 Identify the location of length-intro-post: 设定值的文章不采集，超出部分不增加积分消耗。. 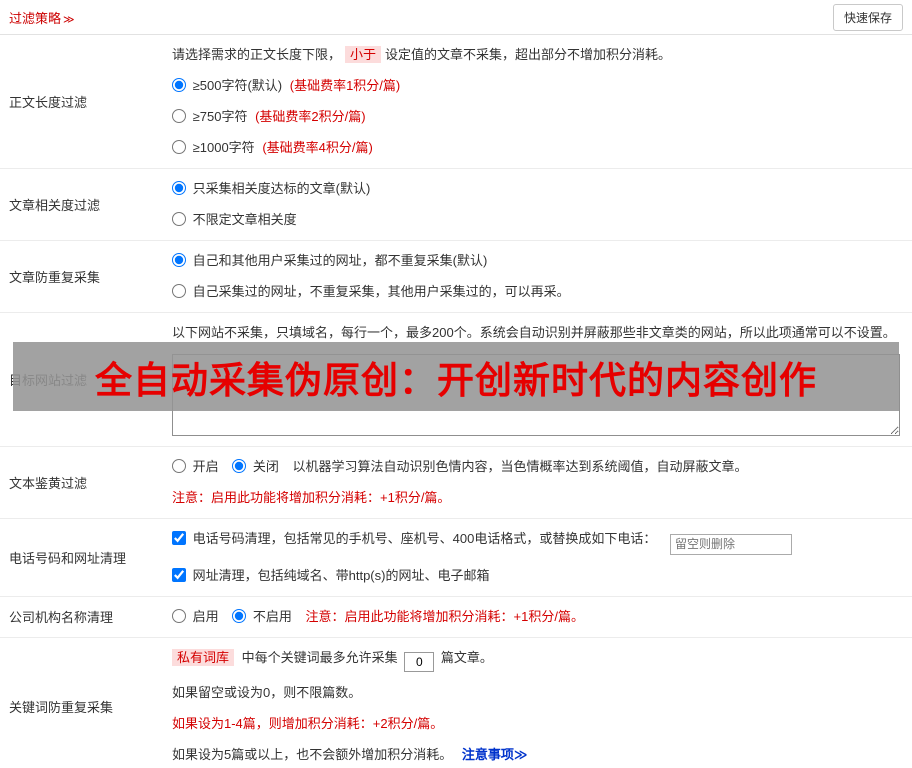
(528, 54).